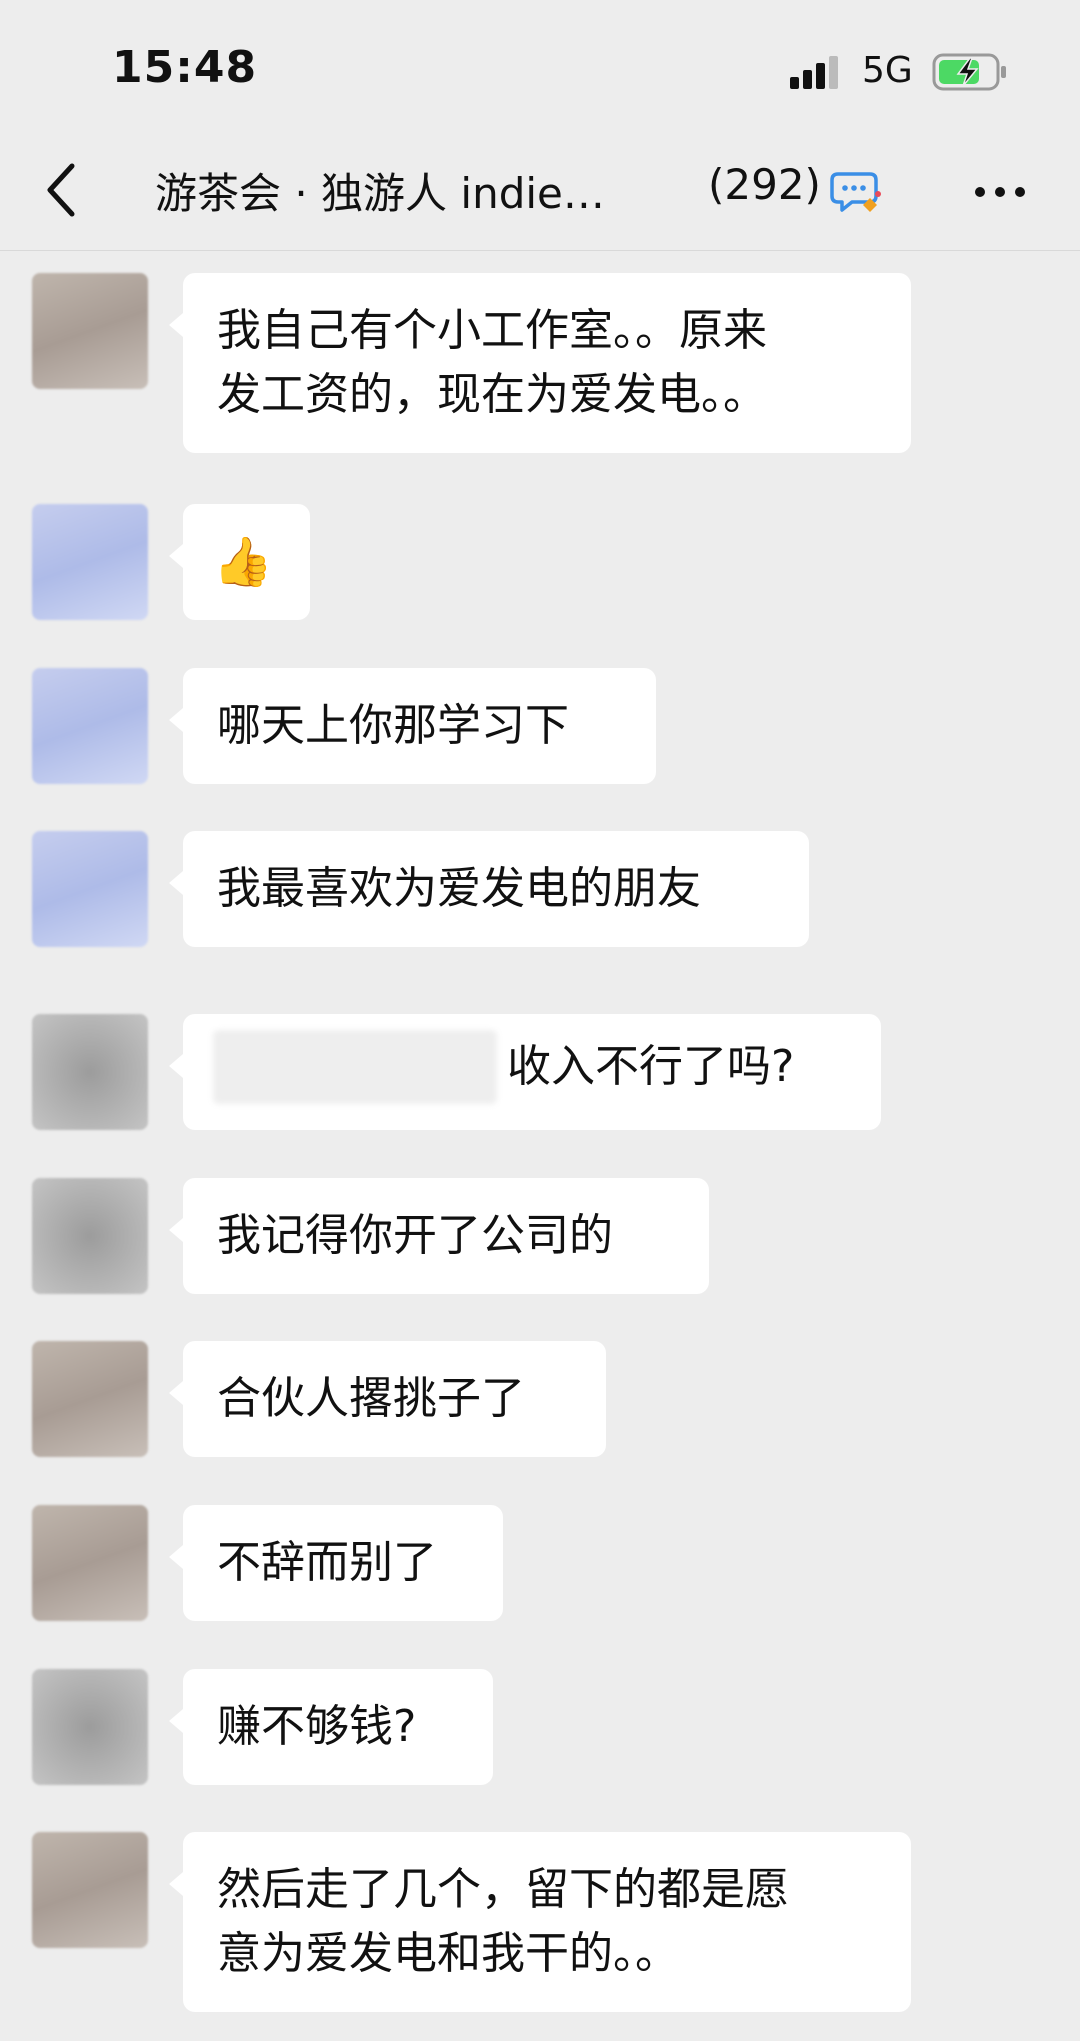  Describe the element at coordinates (243, 562) in the screenshot. I see `thumbs-up-emoji: 👍` at that location.